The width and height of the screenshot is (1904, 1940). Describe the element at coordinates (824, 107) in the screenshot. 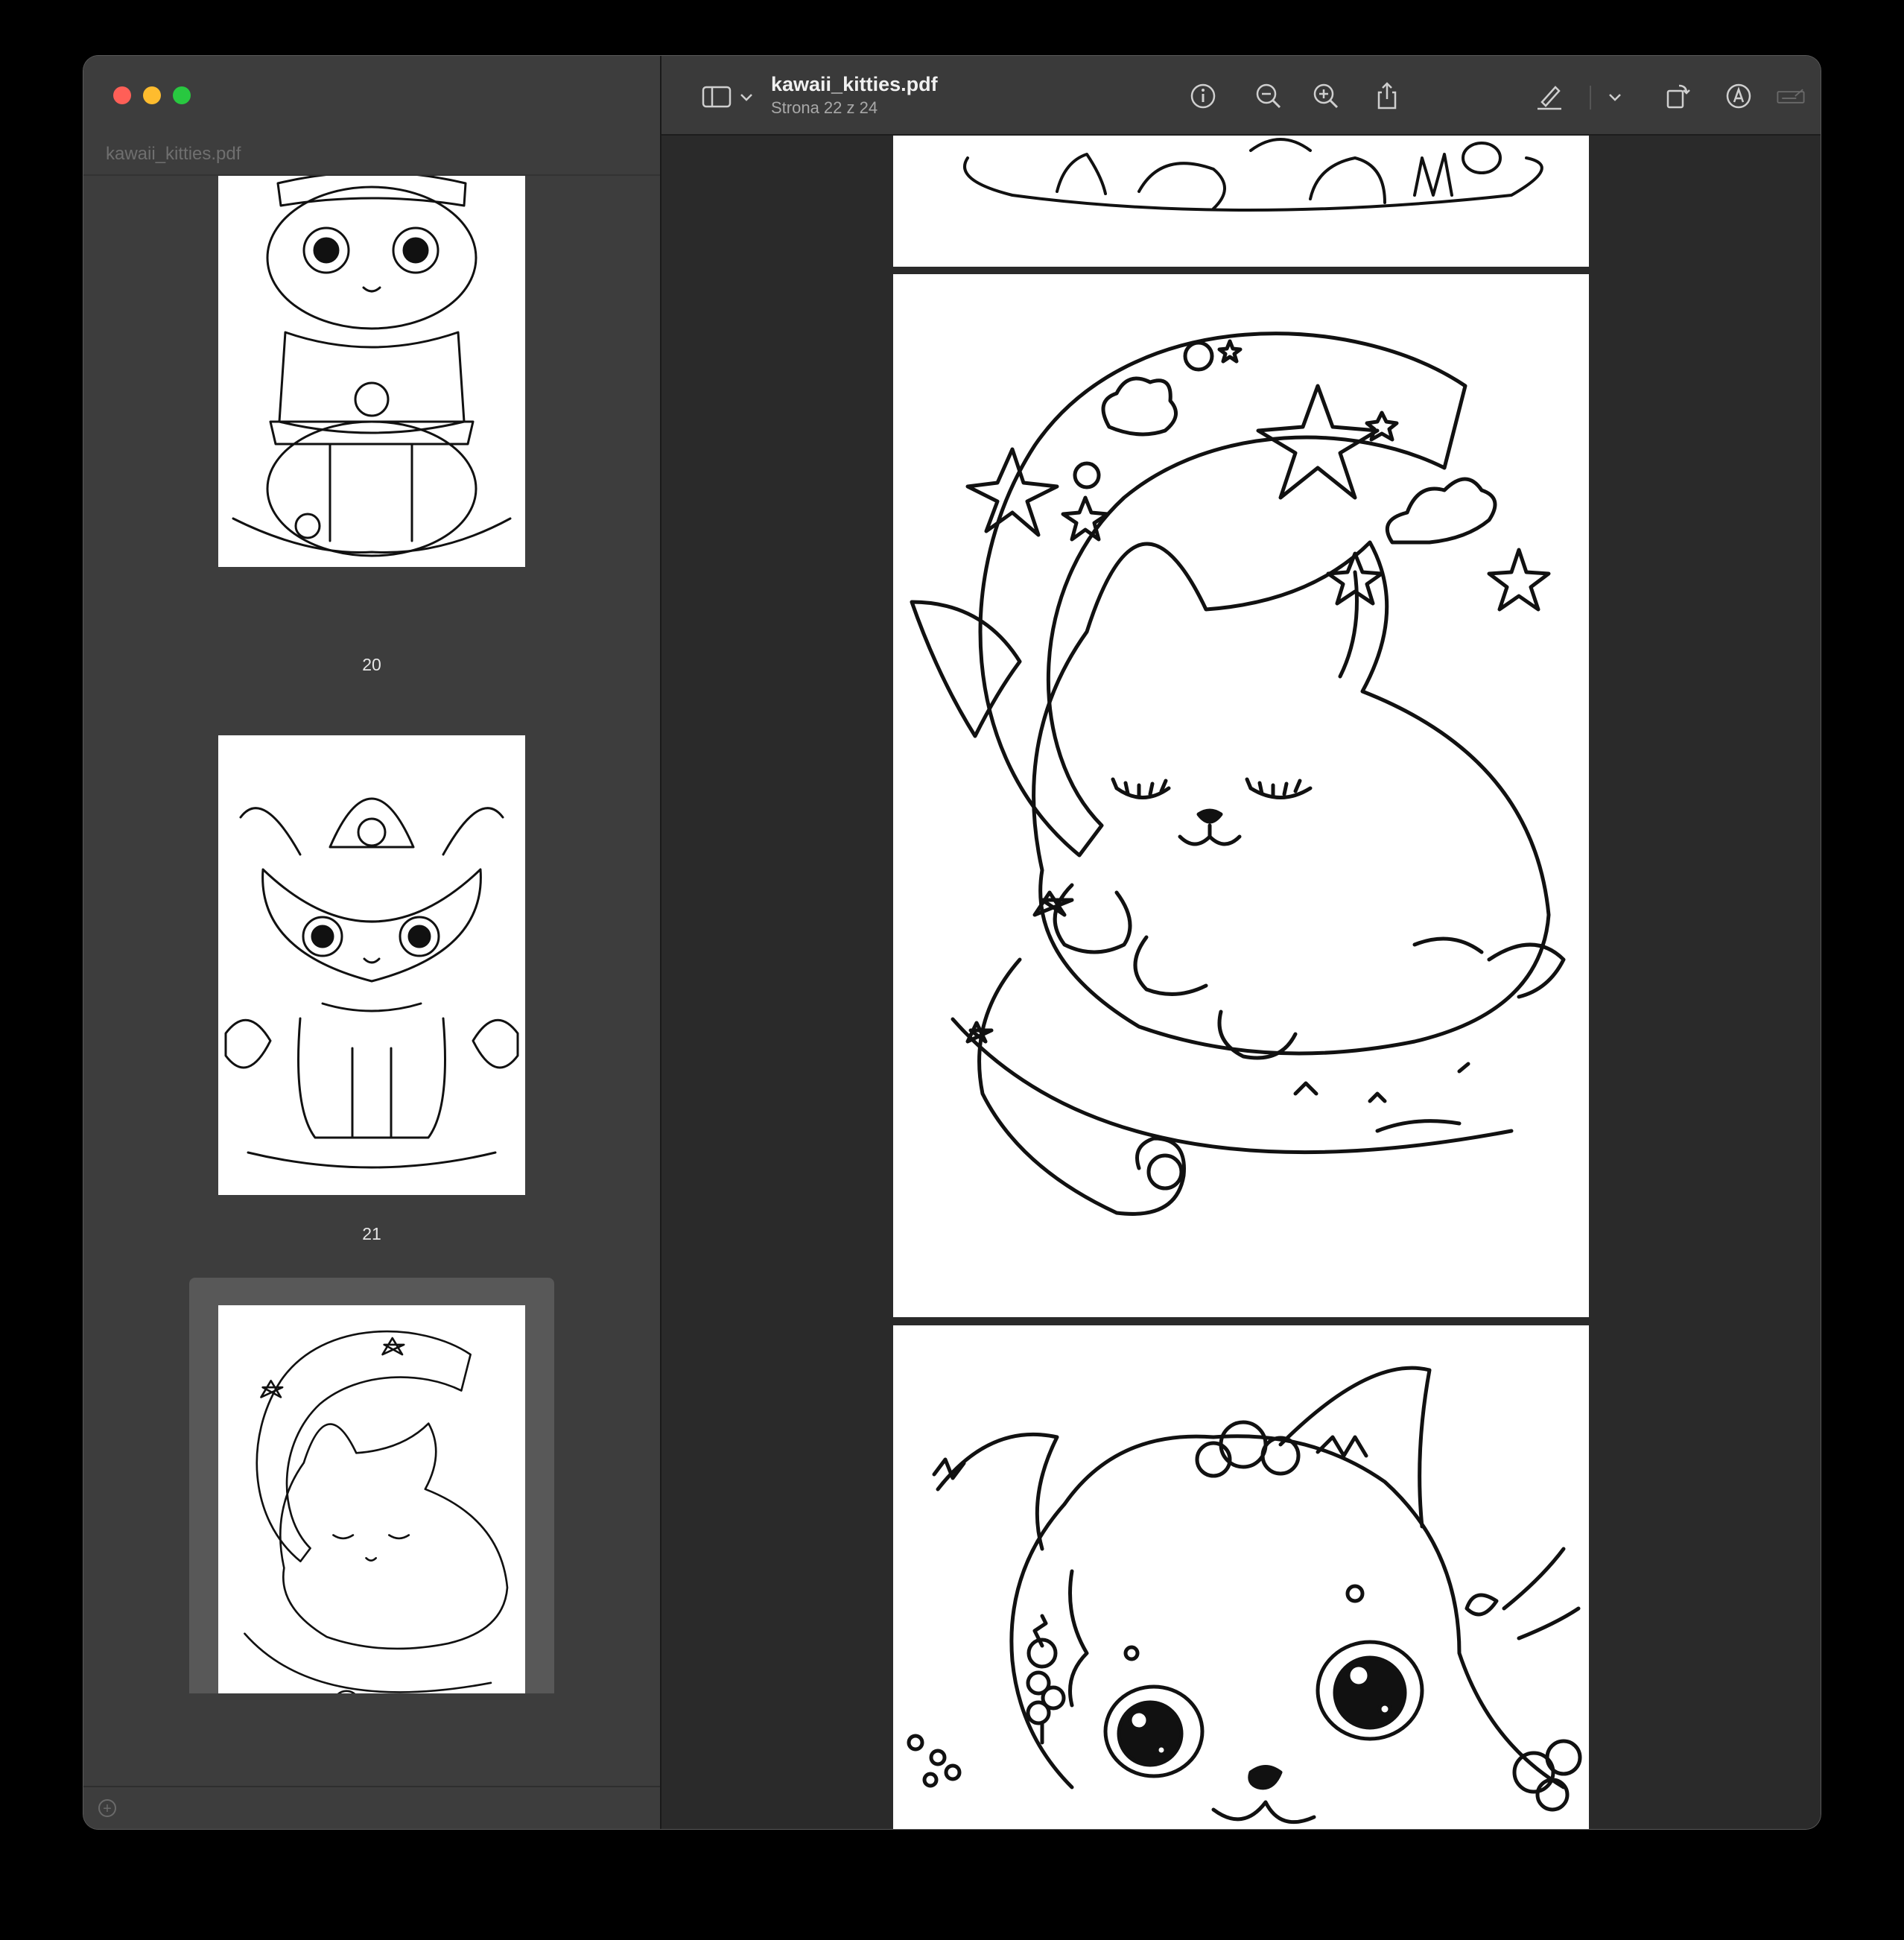

I see `page-indicator: Strona 22 z 24` at that location.